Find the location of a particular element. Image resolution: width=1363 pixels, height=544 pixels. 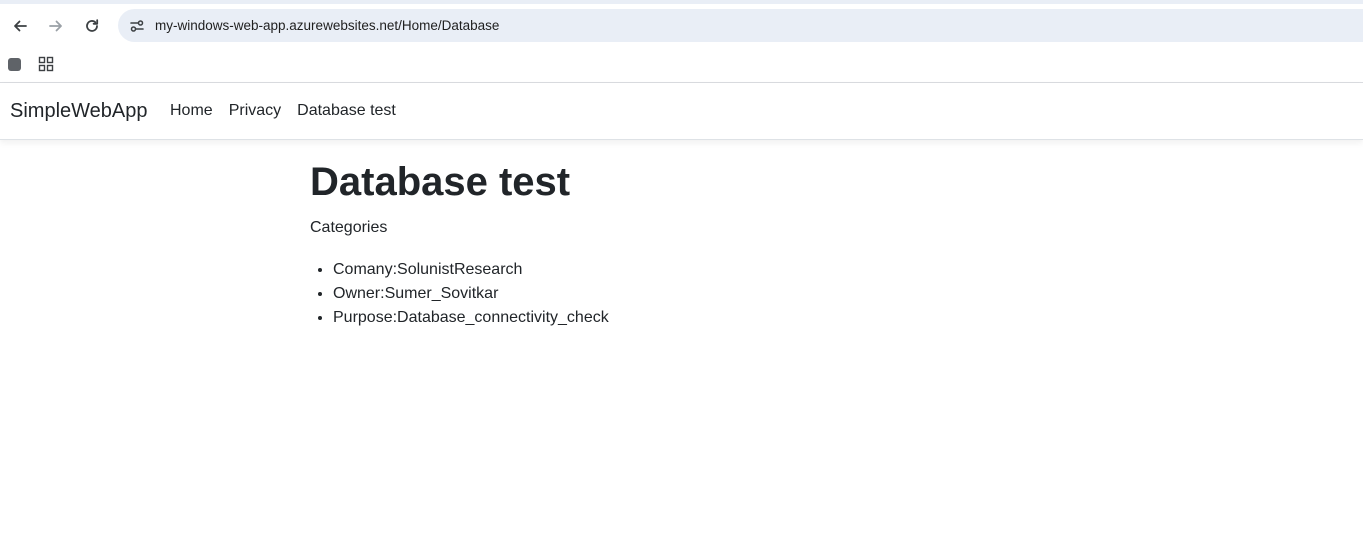

forward-button is located at coordinates (56, 26).